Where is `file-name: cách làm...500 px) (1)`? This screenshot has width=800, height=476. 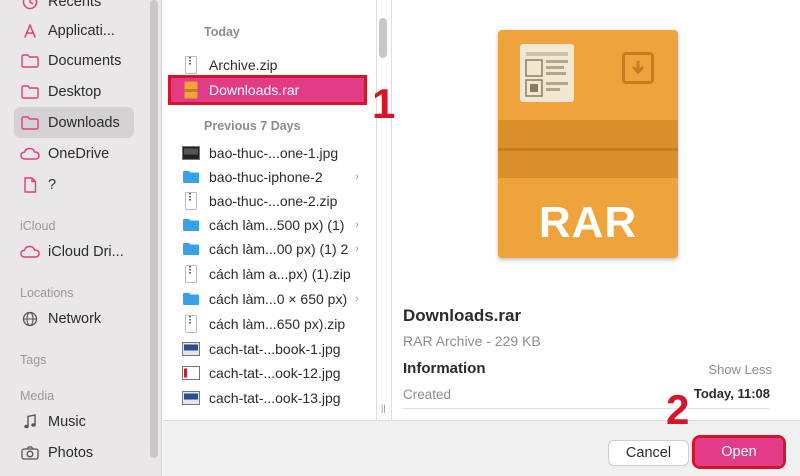 file-name: cách làm...500 px) (1) is located at coordinates (277, 225).